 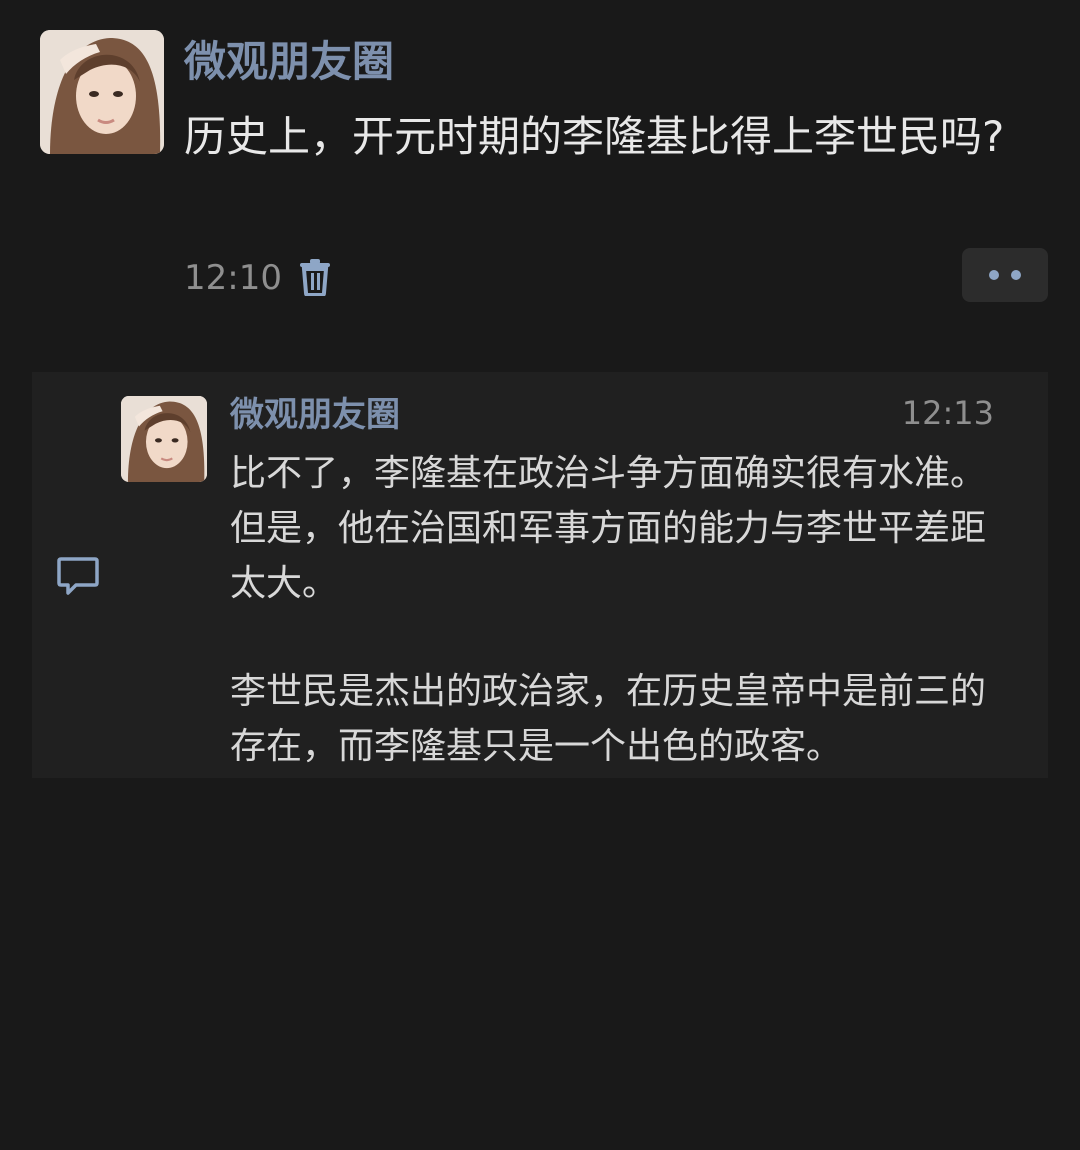 I want to click on comment-timestamp: 12:13, so click(x=947, y=413).